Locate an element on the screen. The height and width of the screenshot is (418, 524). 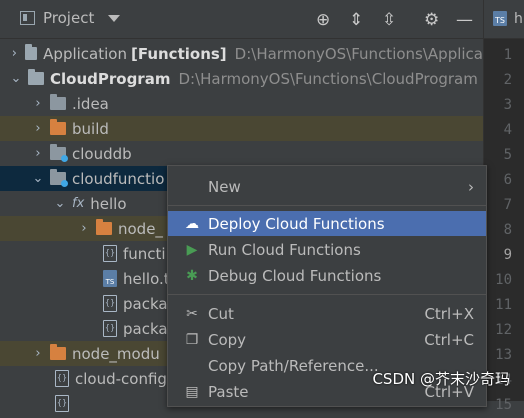
bug-icon: ✱ is located at coordinates (192, 275).